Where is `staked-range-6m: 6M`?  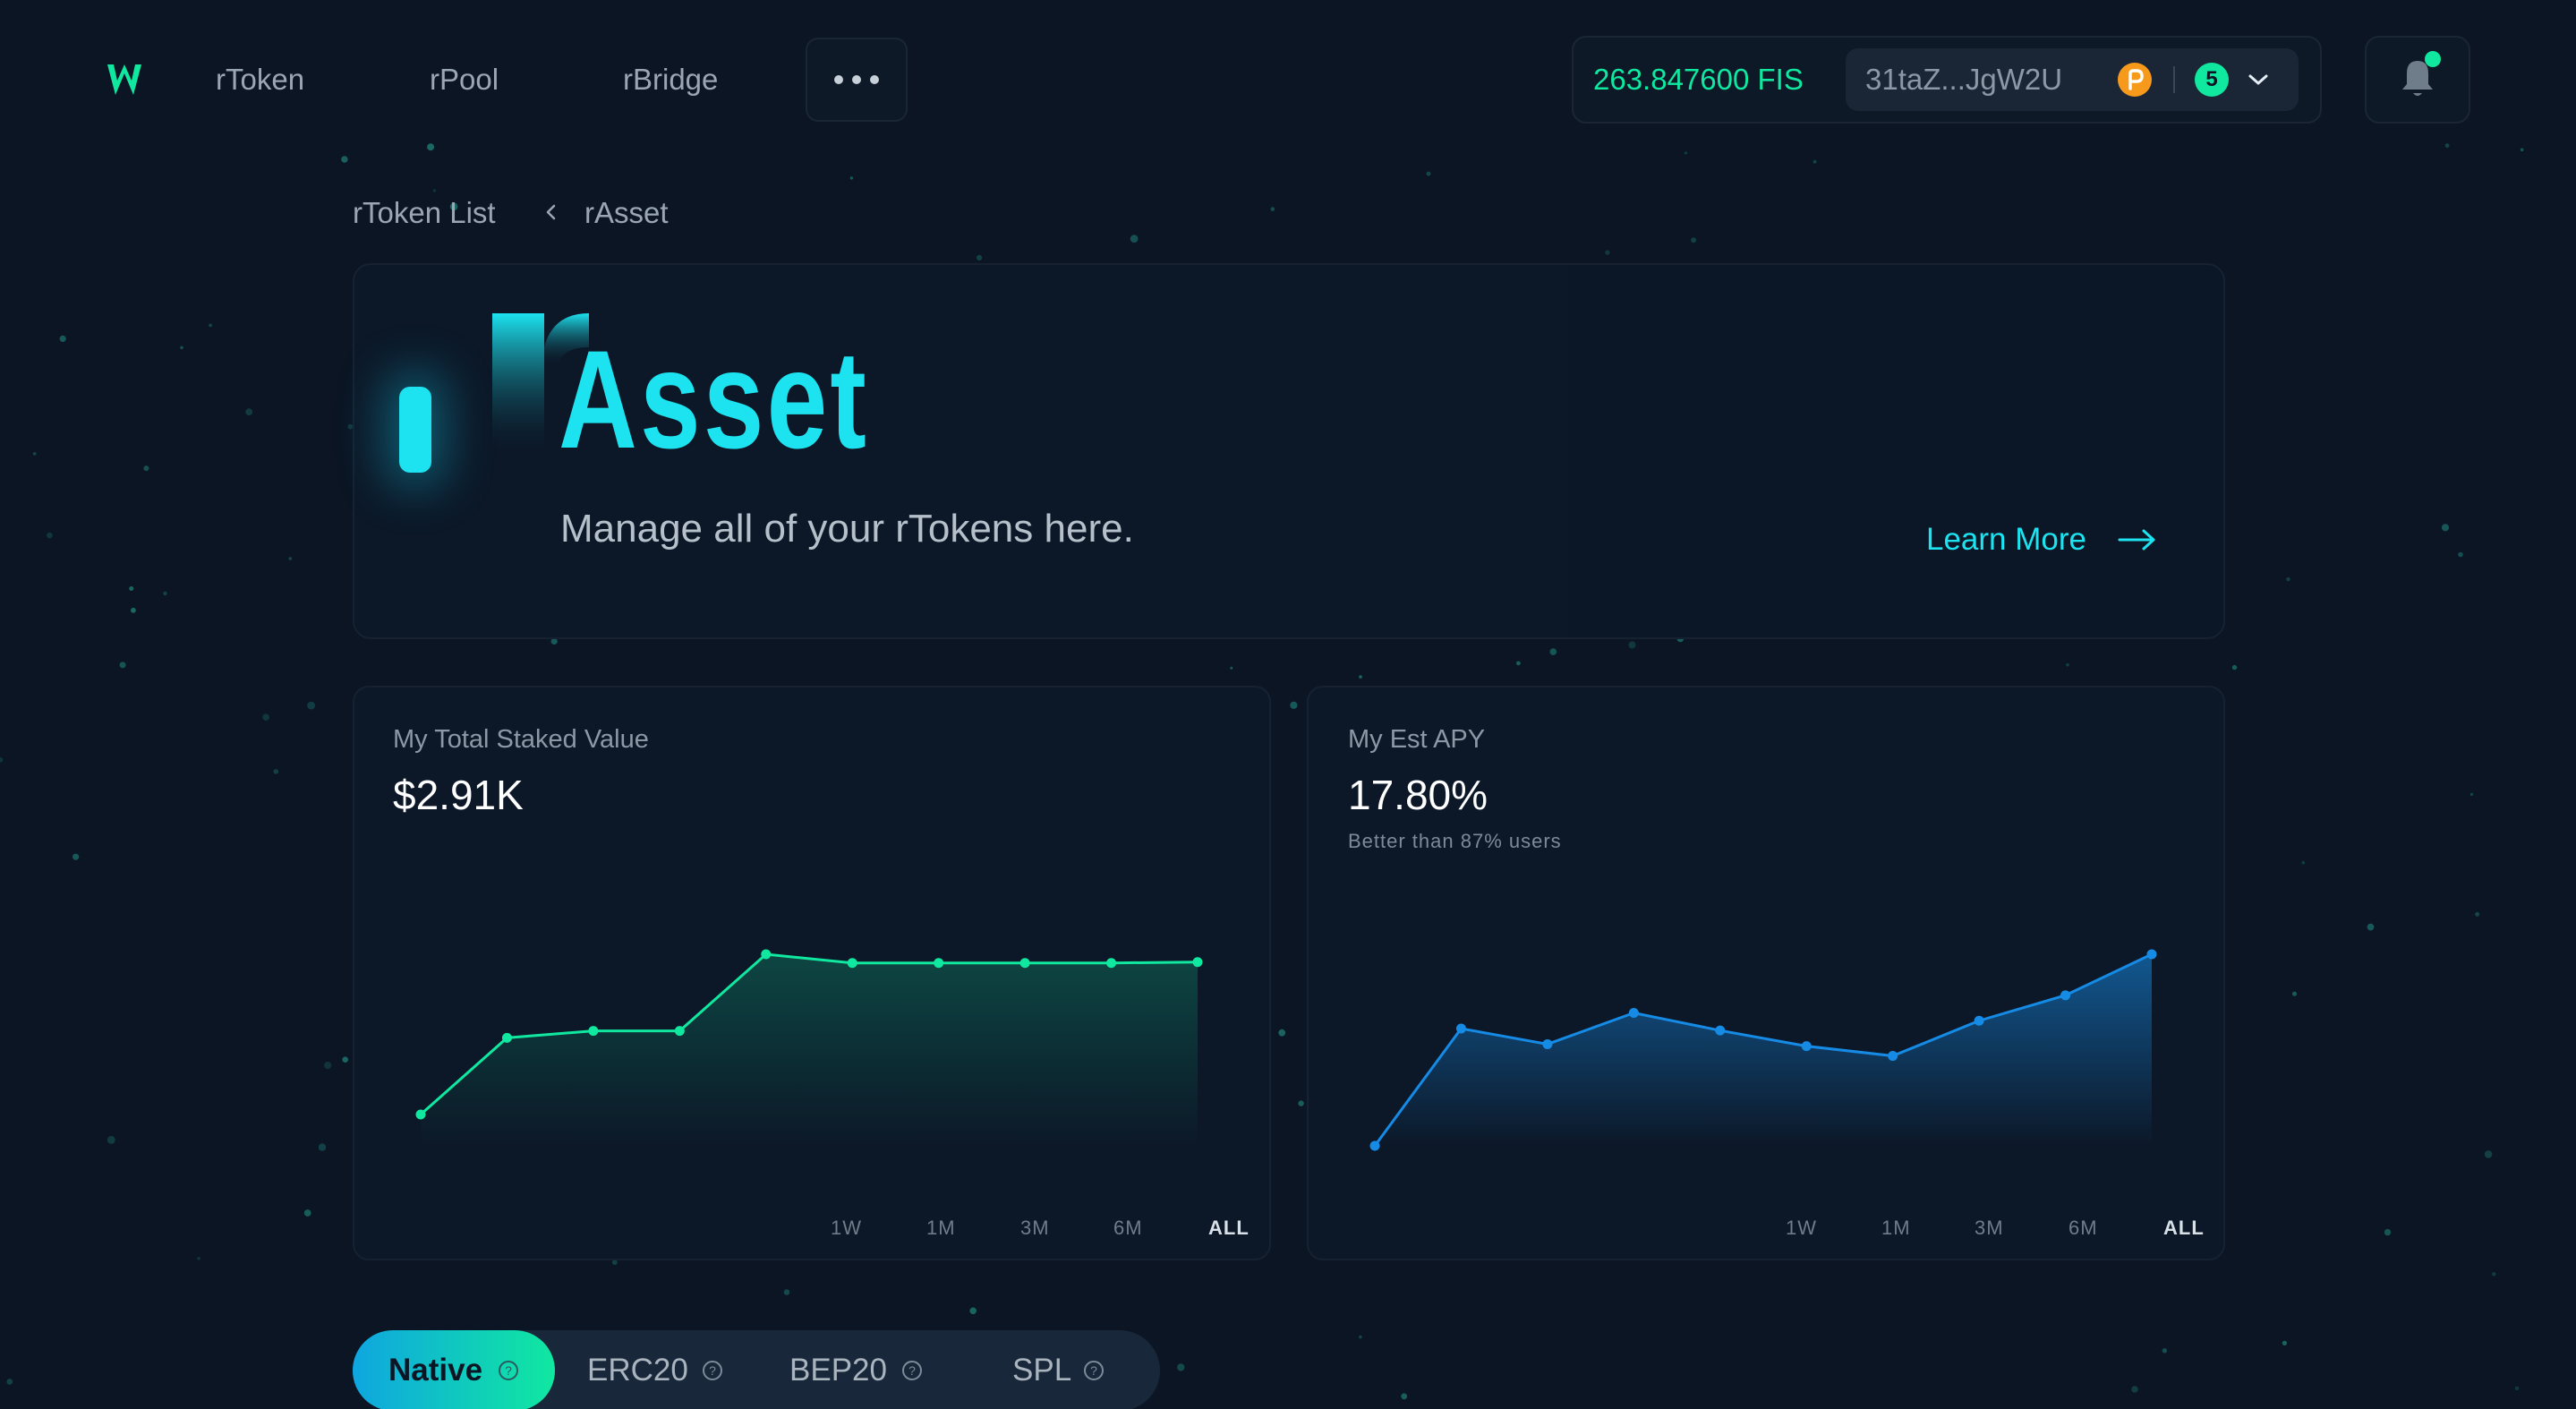
staked-range-6m: 6M is located at coordinates (1128, 1228).